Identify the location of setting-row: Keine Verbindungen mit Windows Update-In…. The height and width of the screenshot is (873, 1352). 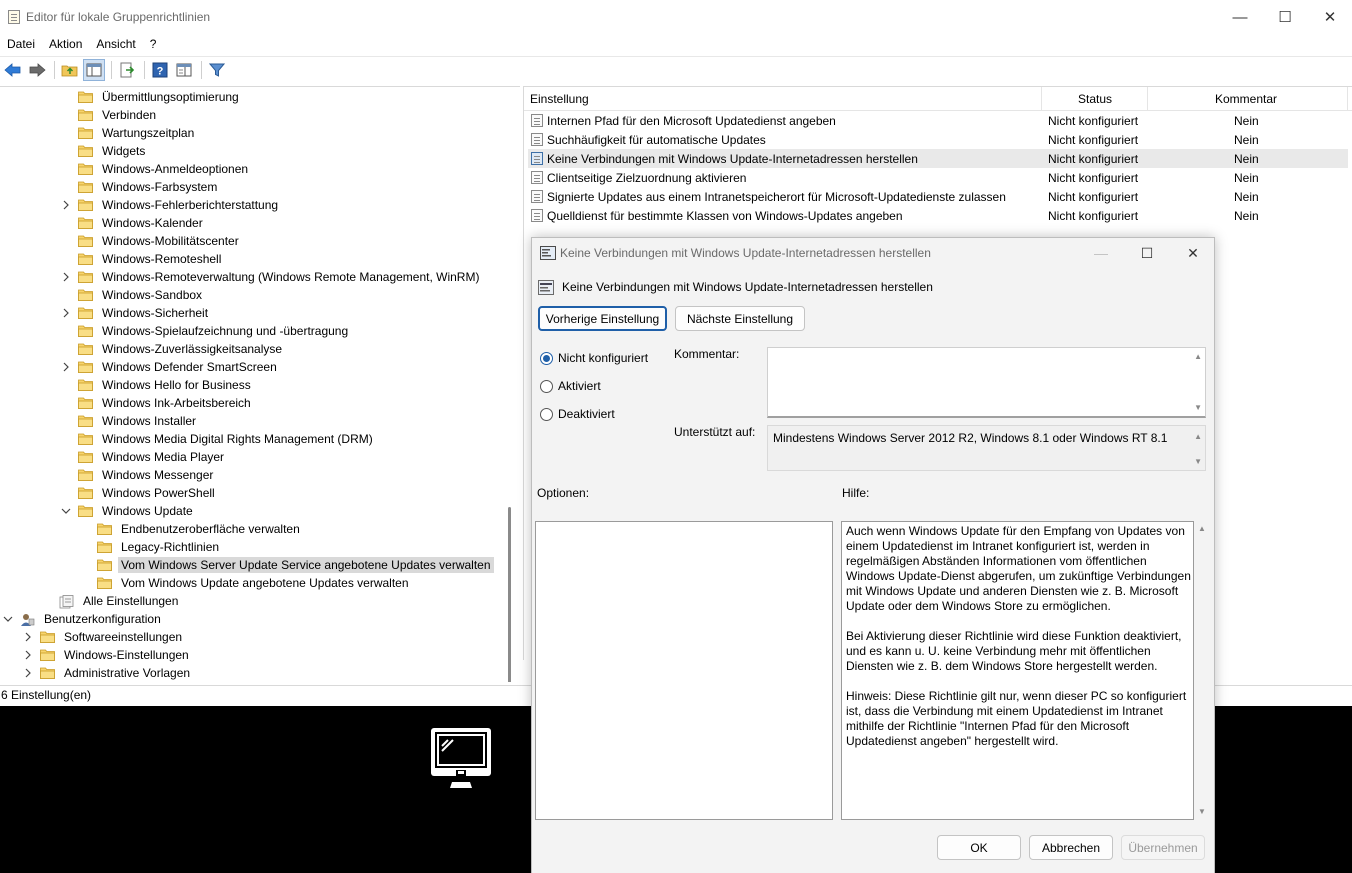
(938, 158).